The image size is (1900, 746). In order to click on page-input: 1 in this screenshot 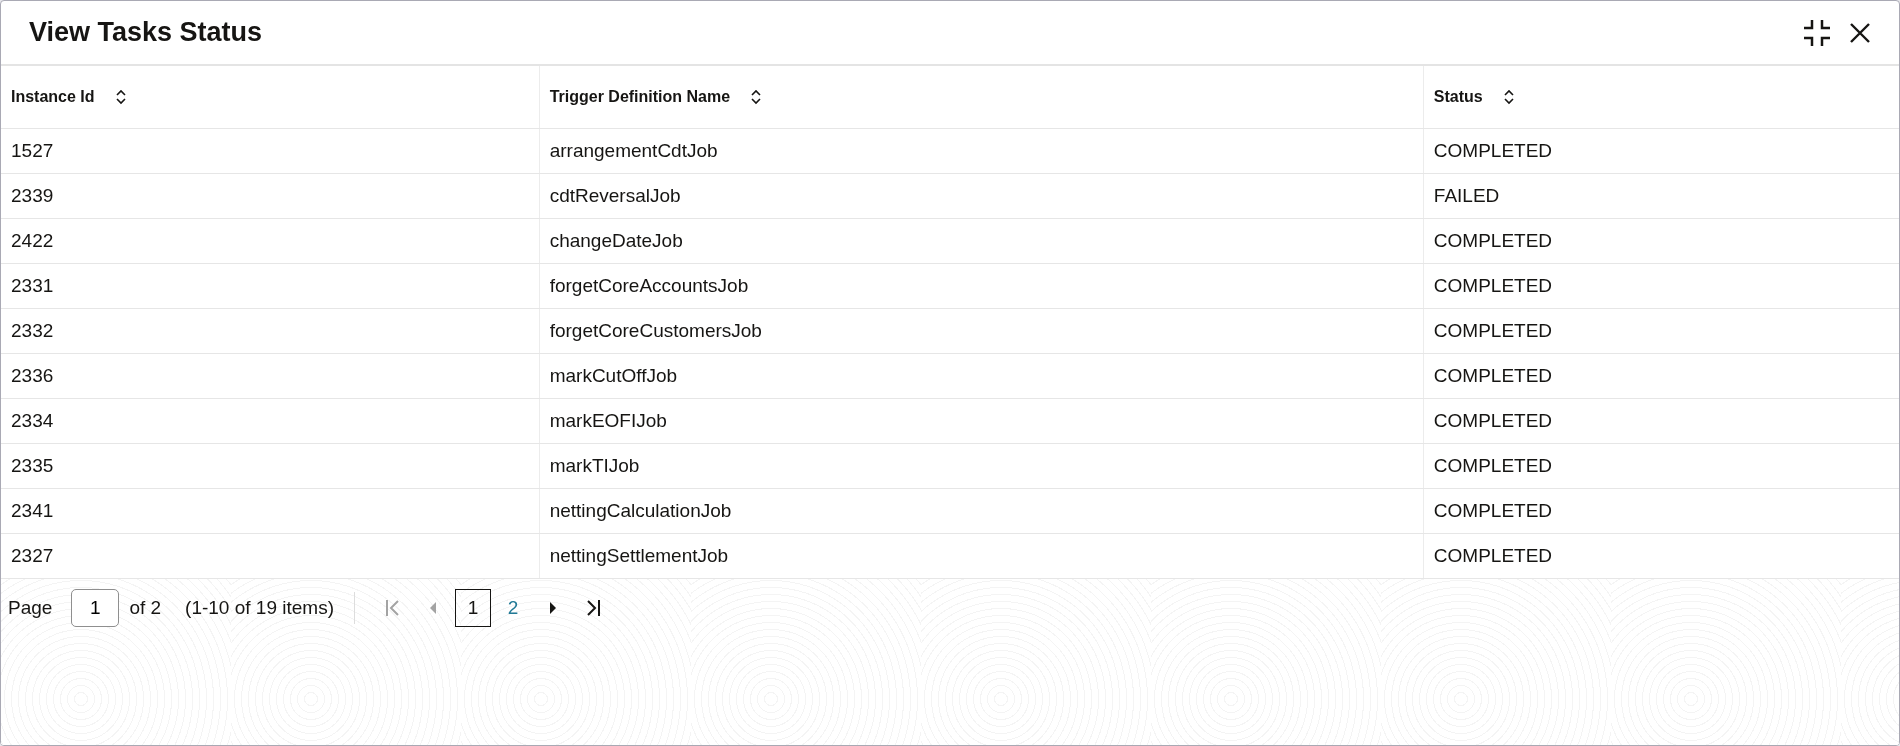, I will do `click(95, 608)`.